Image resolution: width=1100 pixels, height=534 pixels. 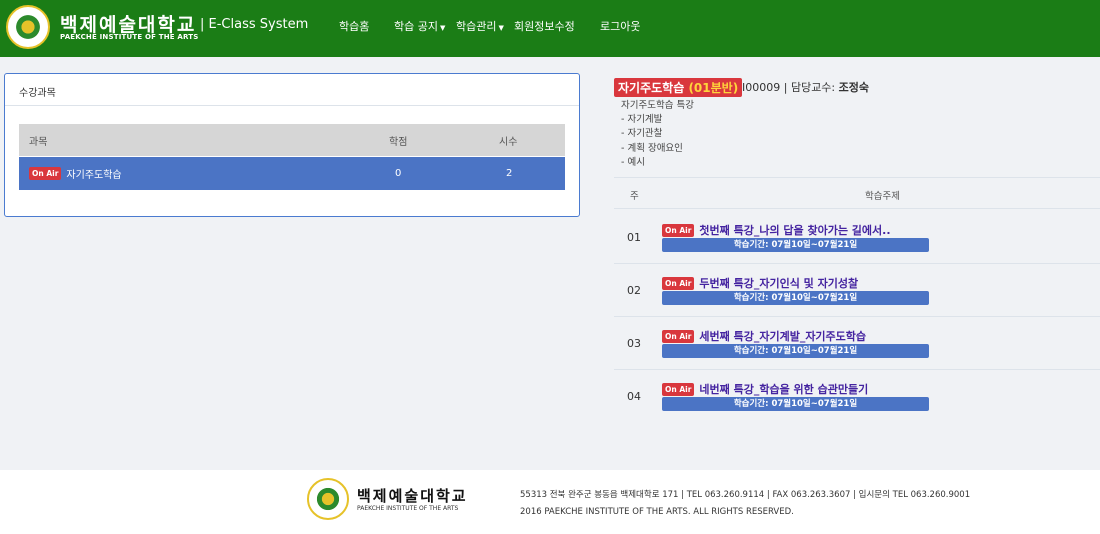 I want to click on footer-brand-en: PAEKCHE INSTITUTE OF THE ARTS, so click(x=408, y=508).